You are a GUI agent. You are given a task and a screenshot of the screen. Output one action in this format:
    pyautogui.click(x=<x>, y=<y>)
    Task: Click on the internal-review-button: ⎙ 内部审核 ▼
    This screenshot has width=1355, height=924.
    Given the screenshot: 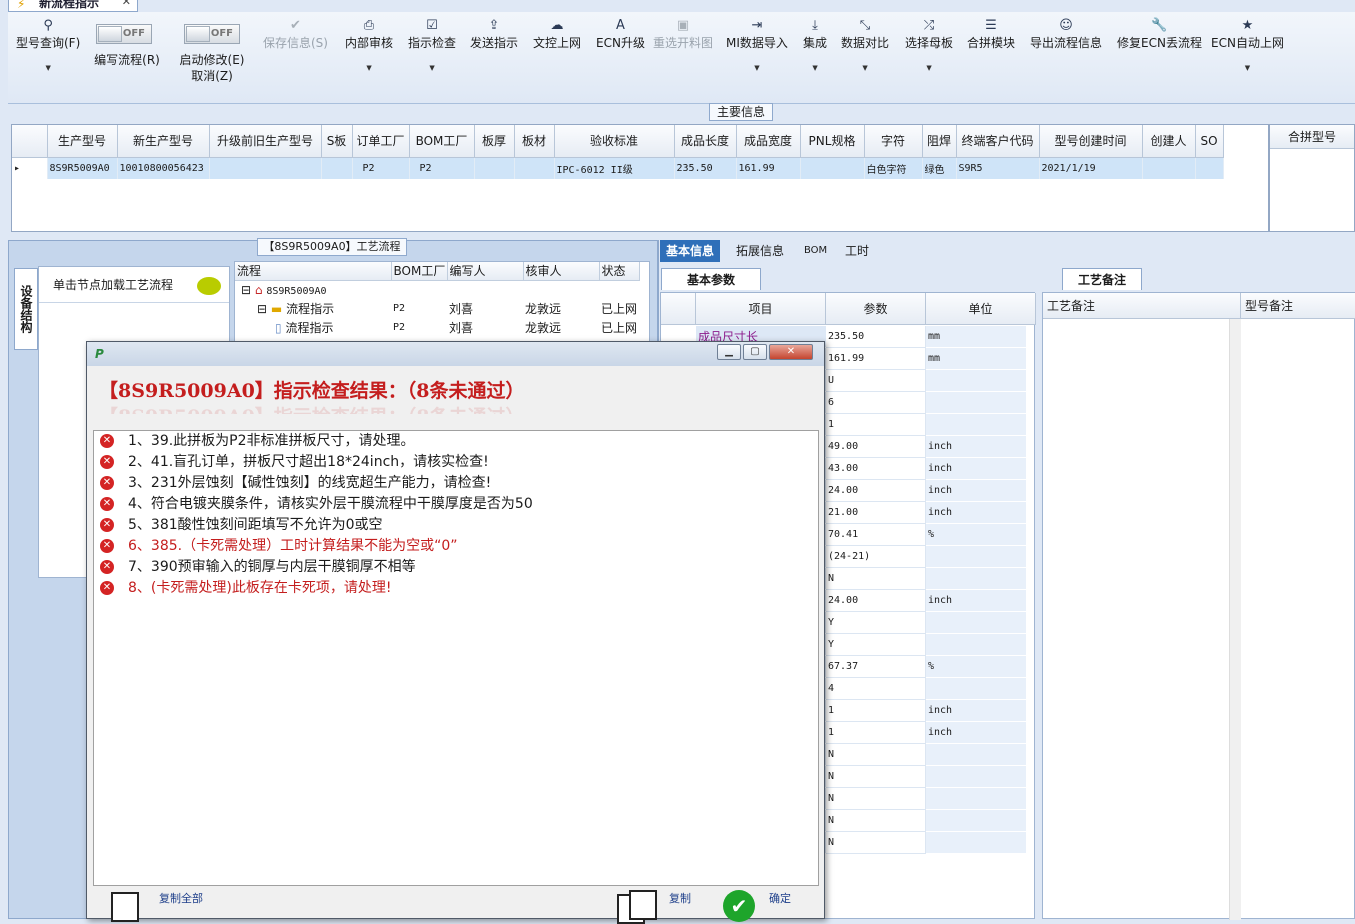 What is the action you would take?
    pyautogui.click(x=369, y=45)
    